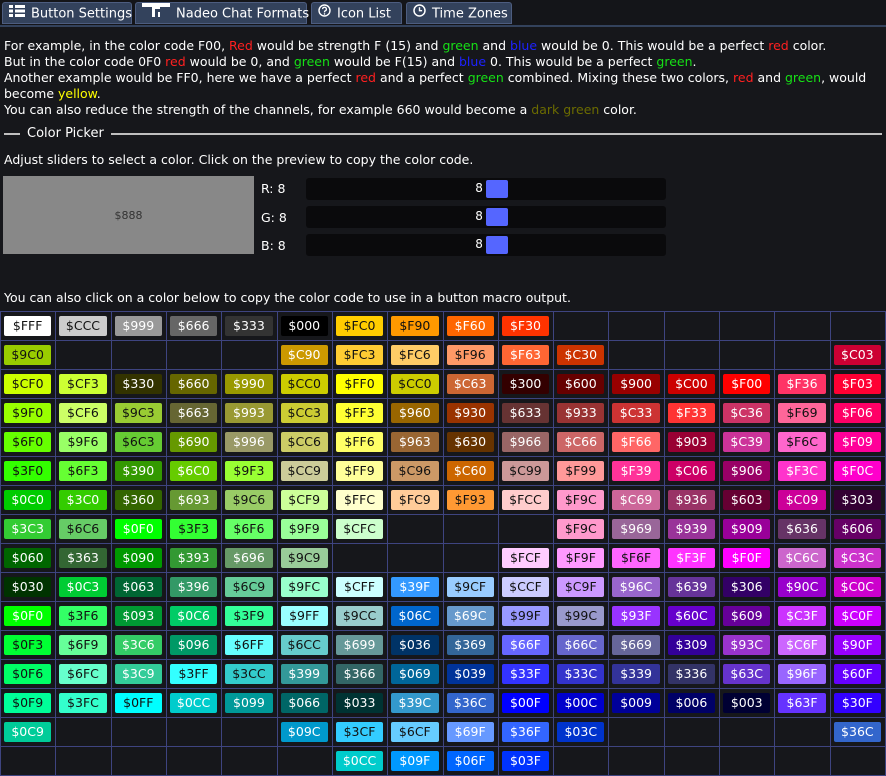 The image size is (886, 776). What do you see at coordinates (359, 384) in the screenshot?
I see `color-swatch: $FF0` at bounding box center [359, 384].